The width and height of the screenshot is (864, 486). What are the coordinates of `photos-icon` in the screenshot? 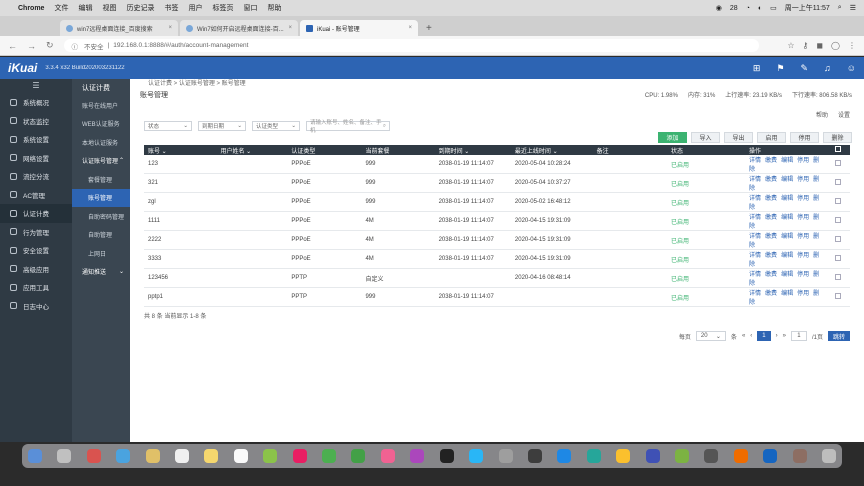 It's located at (299, 456).